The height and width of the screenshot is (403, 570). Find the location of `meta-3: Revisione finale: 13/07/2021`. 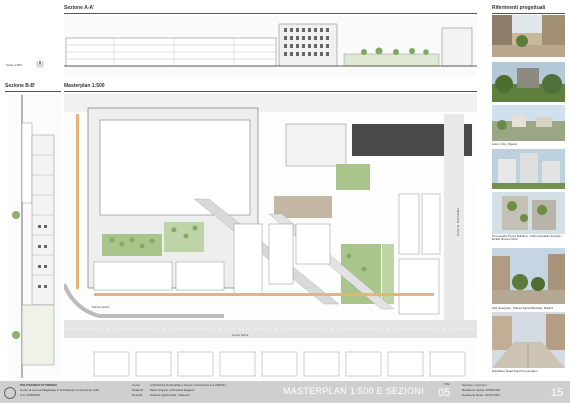

meta-3: Revisione finale: 13/07/2021 is located at coordinates (481, 395).